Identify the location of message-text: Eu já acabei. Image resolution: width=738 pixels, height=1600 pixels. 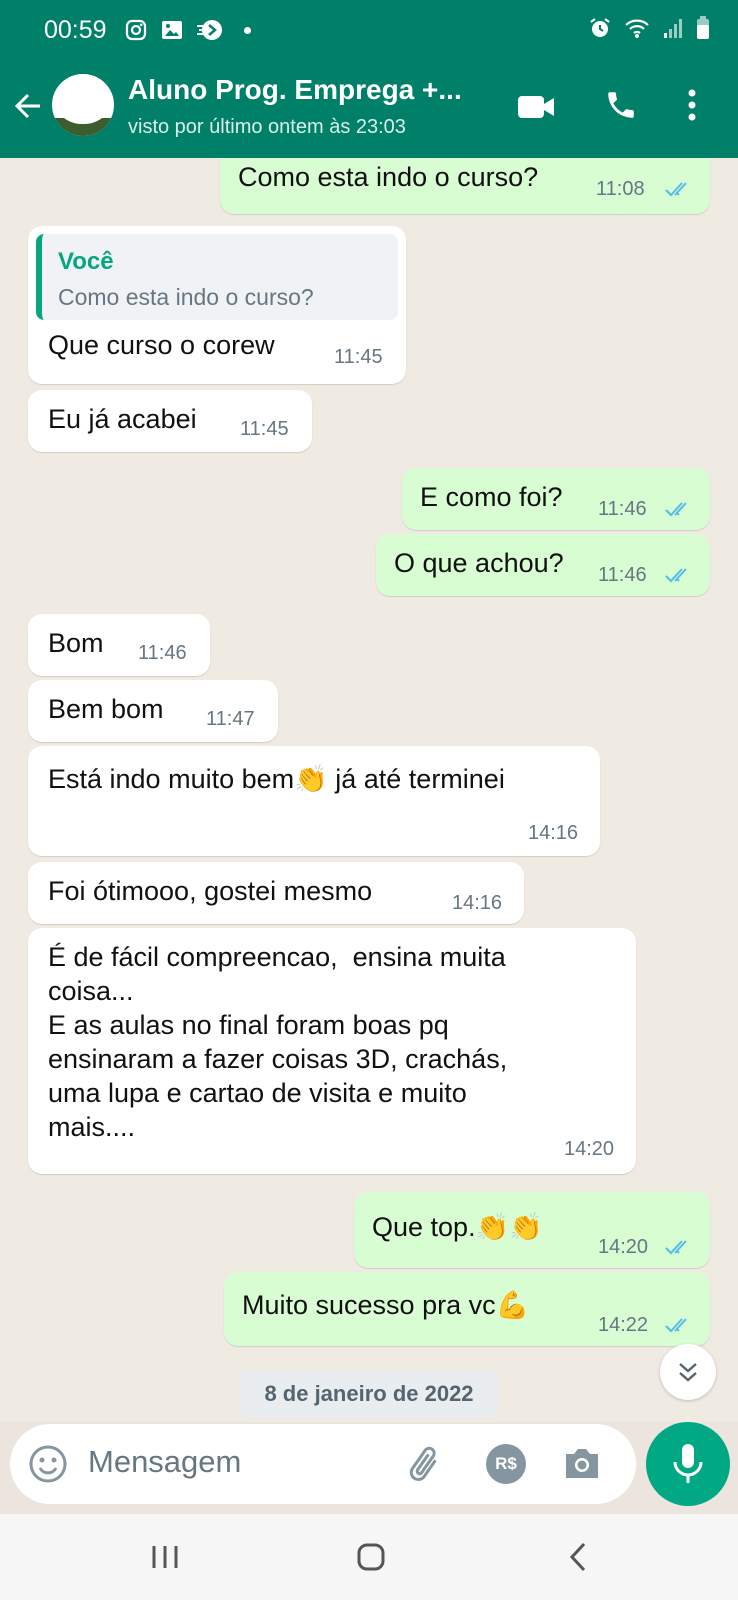
(122, 419).